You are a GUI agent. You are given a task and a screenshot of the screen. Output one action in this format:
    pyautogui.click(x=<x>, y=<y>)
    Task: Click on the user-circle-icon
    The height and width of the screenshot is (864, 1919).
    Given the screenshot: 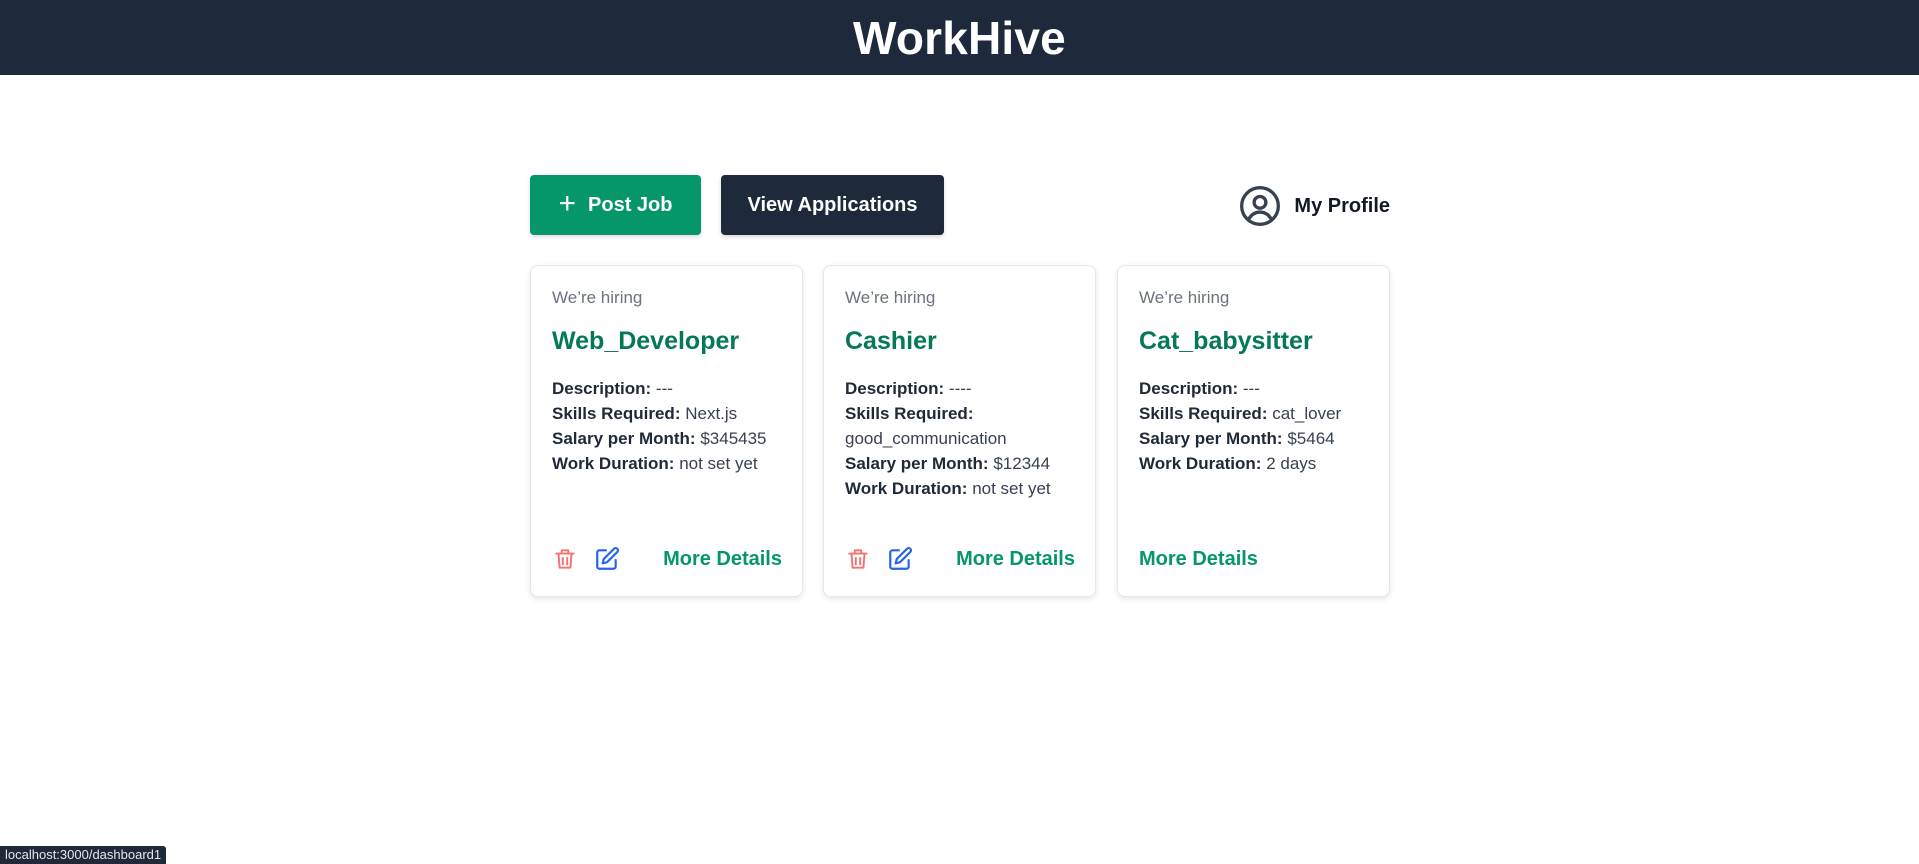 What is the action you would take?
    pyautogui.click(x=1260, y=206)
    